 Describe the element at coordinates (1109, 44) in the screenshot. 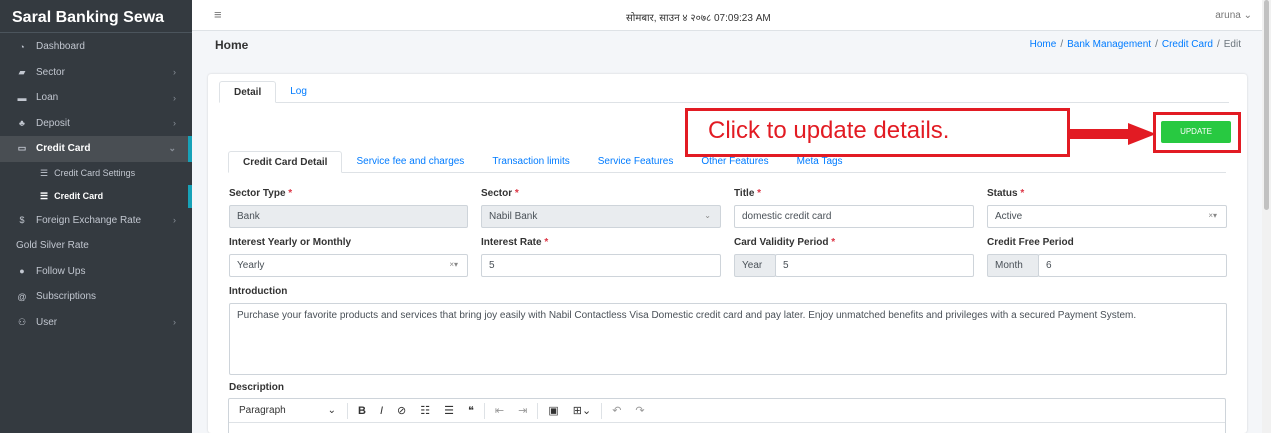

I see `breadcrumb-bank-management: Bank Management` at that location.